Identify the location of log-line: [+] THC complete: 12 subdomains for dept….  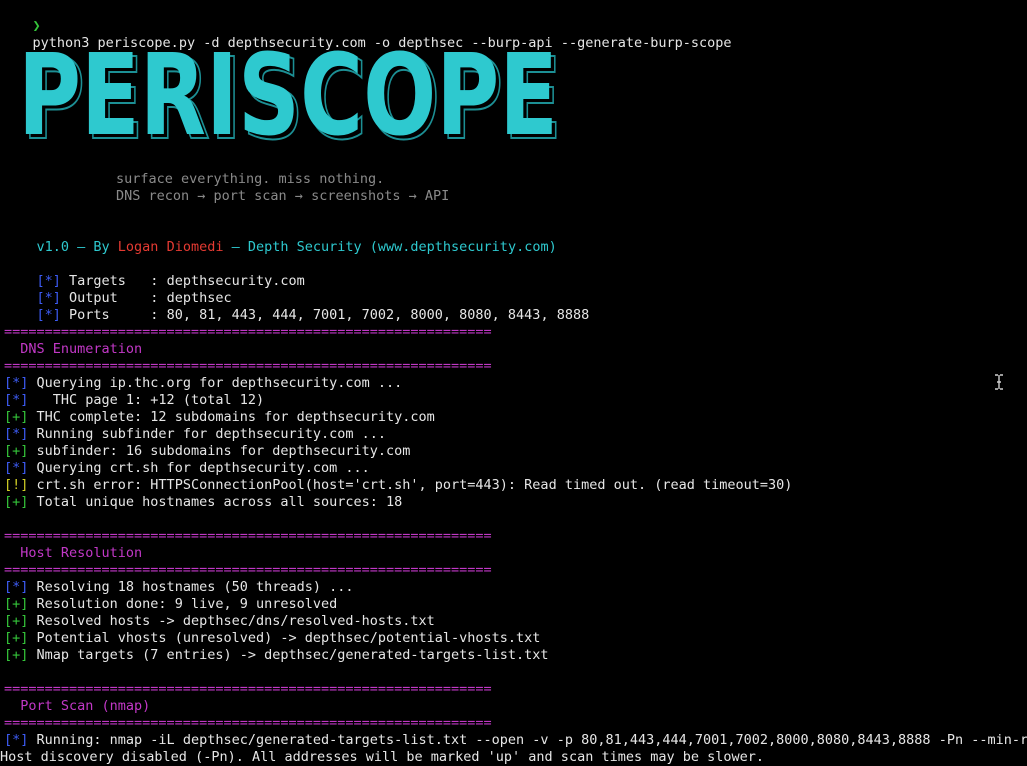
(219, 417).